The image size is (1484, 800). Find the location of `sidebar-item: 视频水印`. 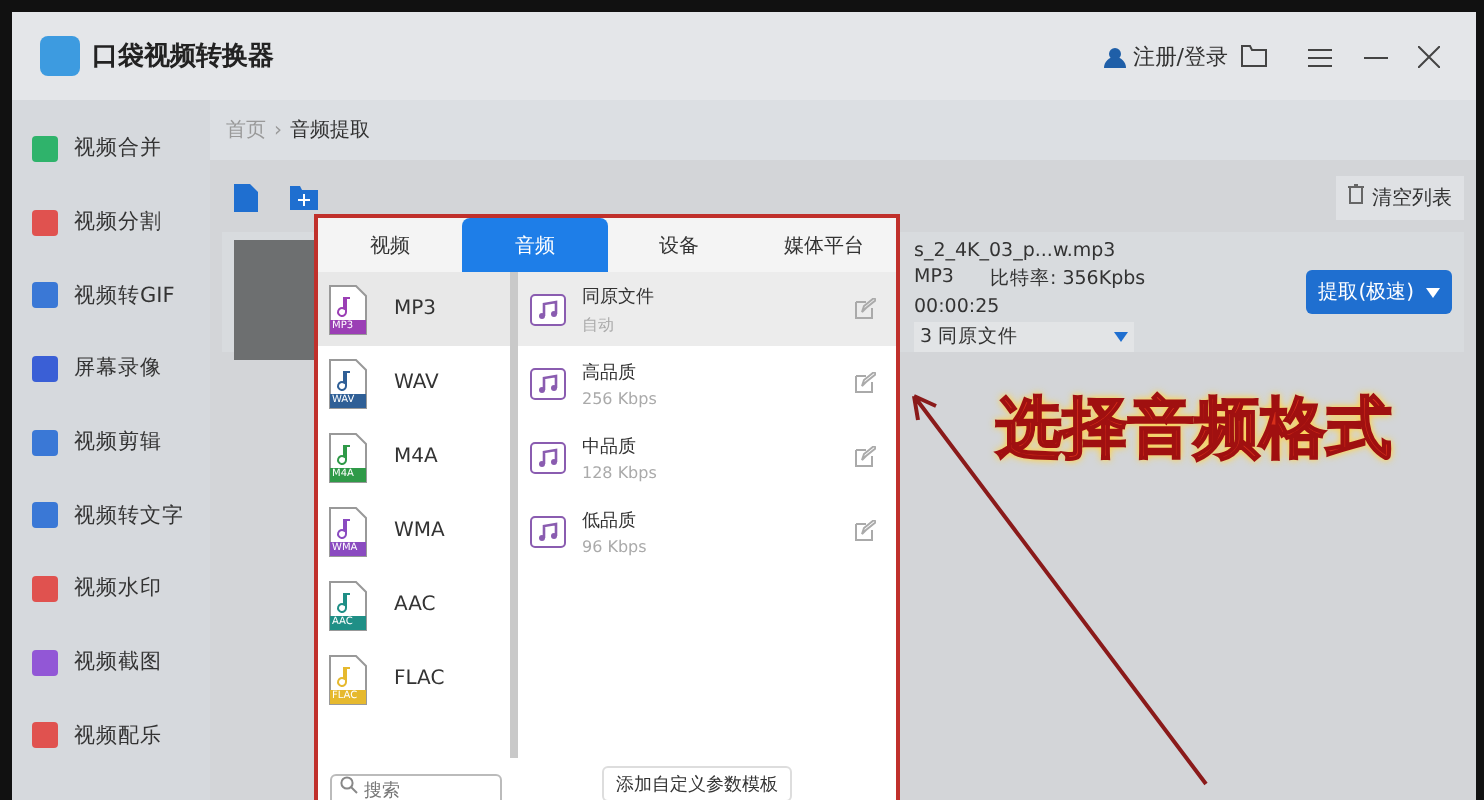

sidebar-item: 视频水印 is located at coordinates (111, 589).